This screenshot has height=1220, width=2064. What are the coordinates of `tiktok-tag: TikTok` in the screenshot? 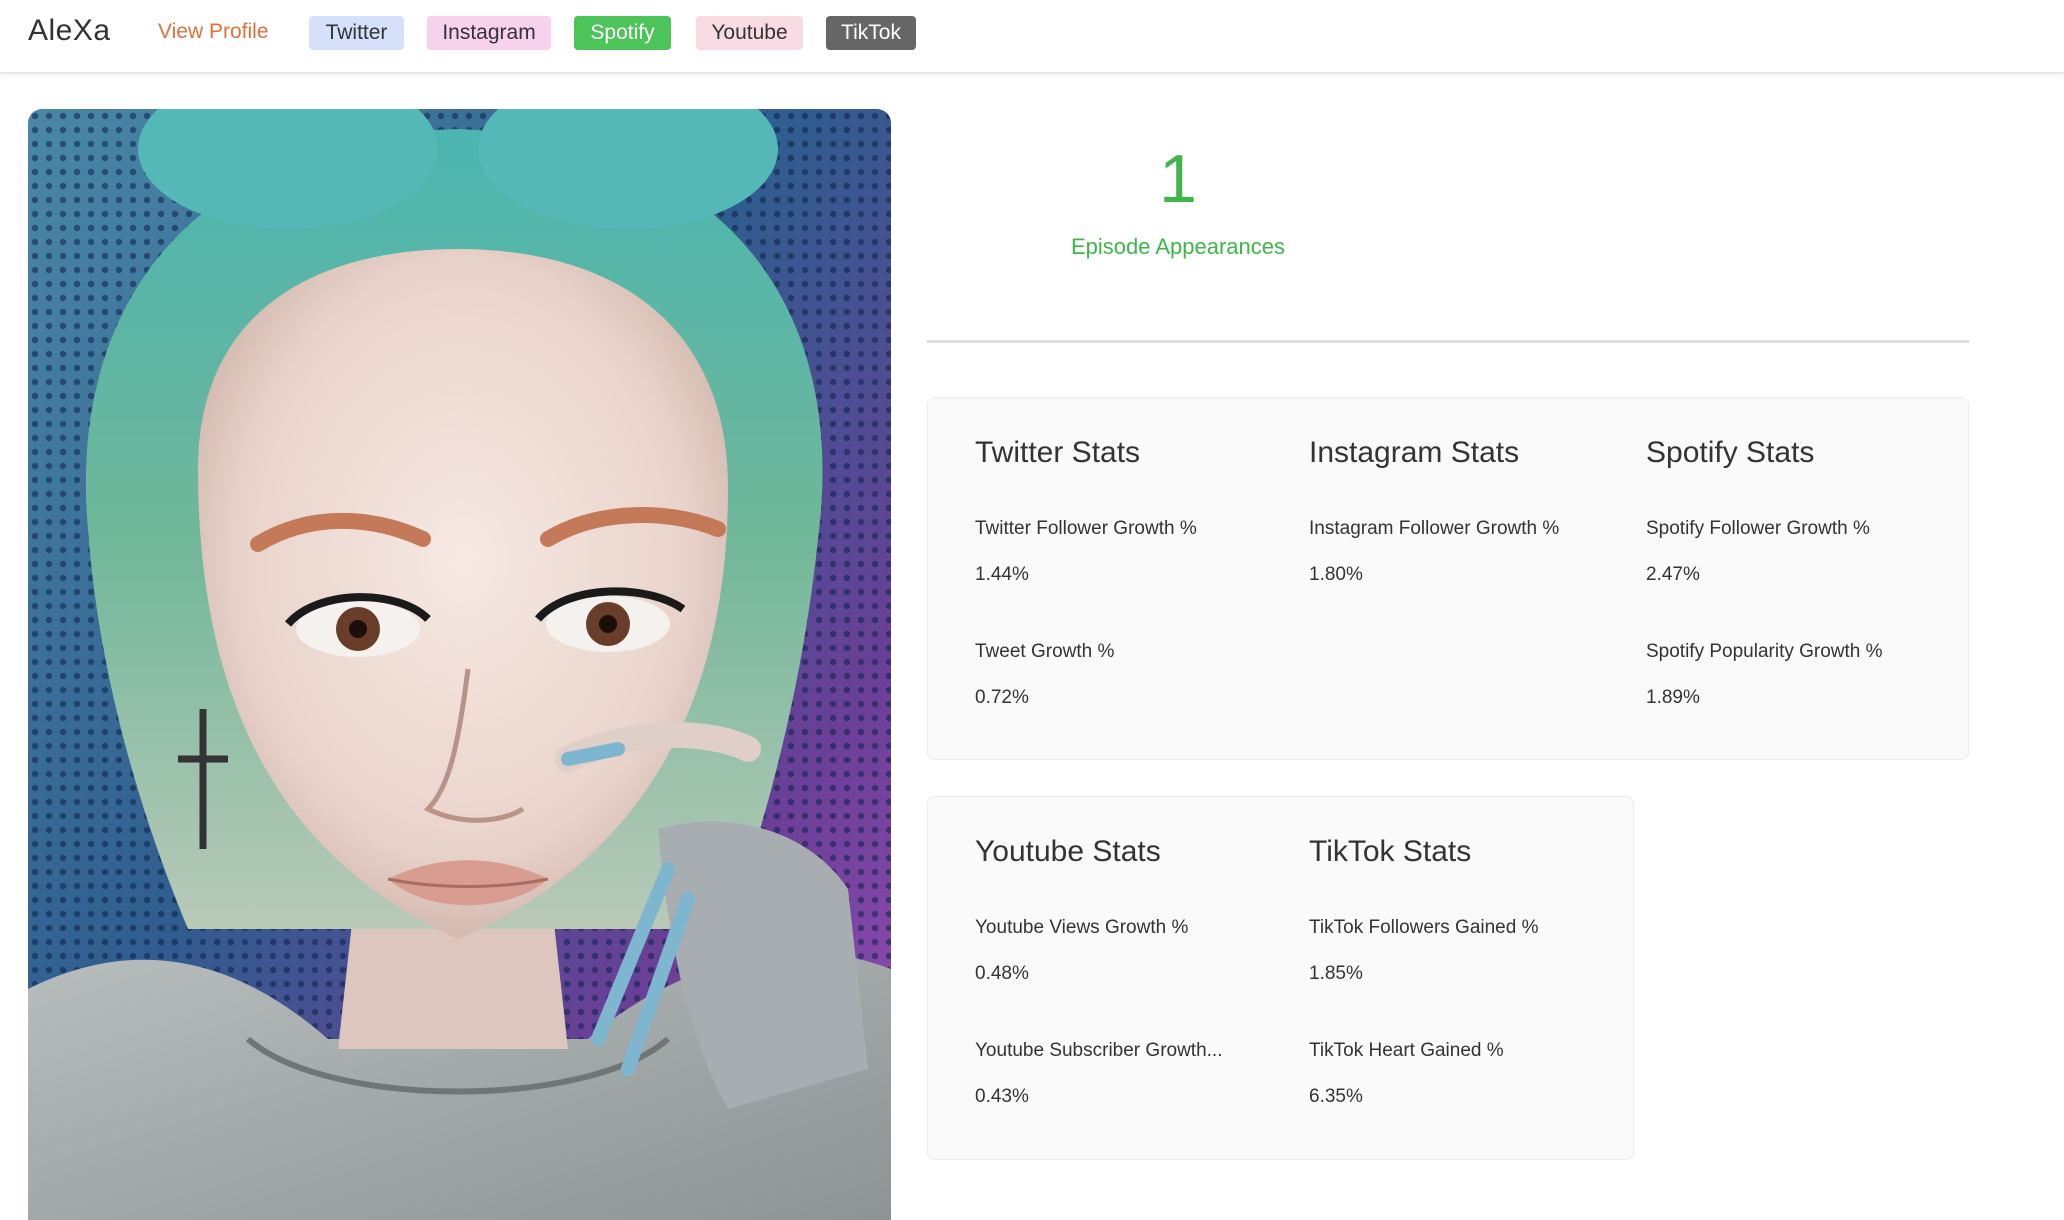 It's located at (871, 33).